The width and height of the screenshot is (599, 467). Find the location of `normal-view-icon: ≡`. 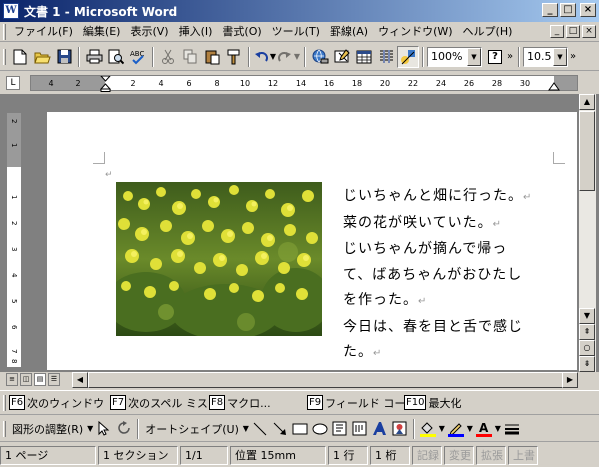

normal-view-icon: ≡ is located at coordinates (12, 379).